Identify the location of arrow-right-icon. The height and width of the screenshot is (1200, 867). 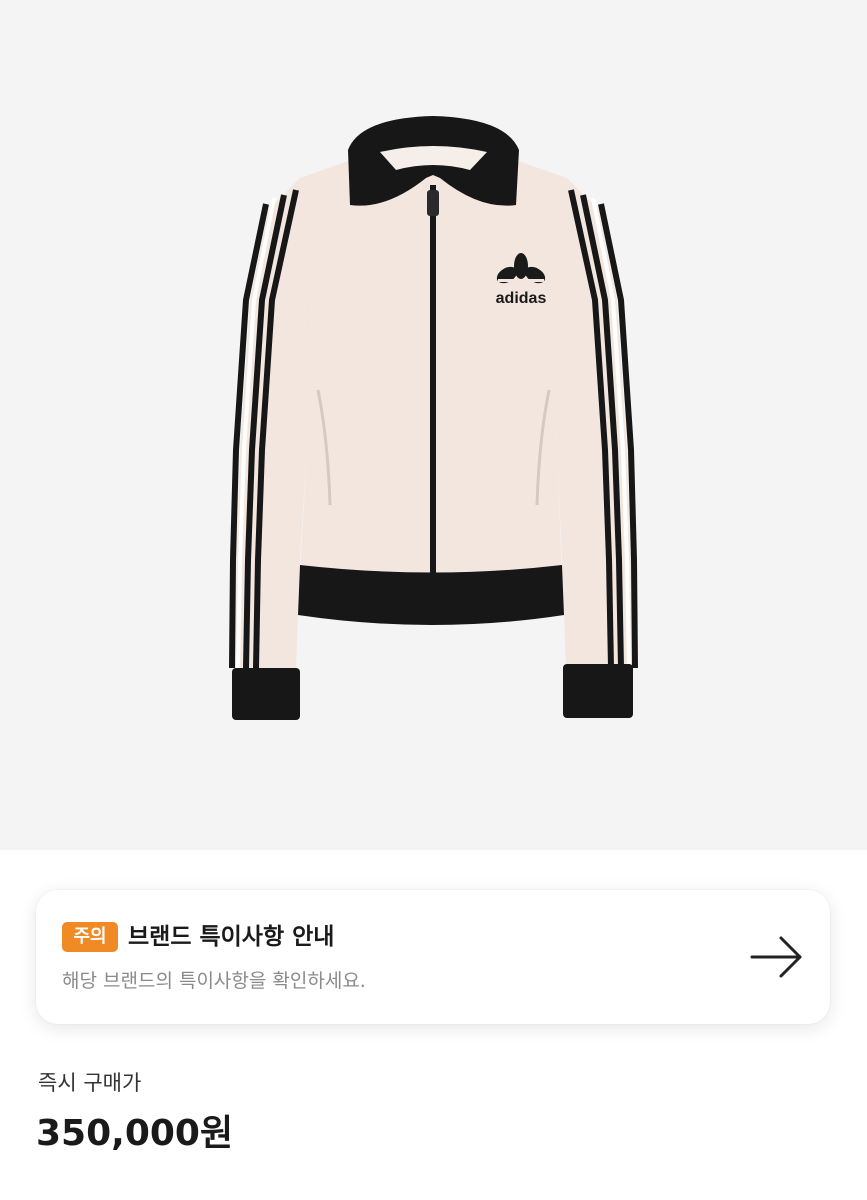
(777, 957).